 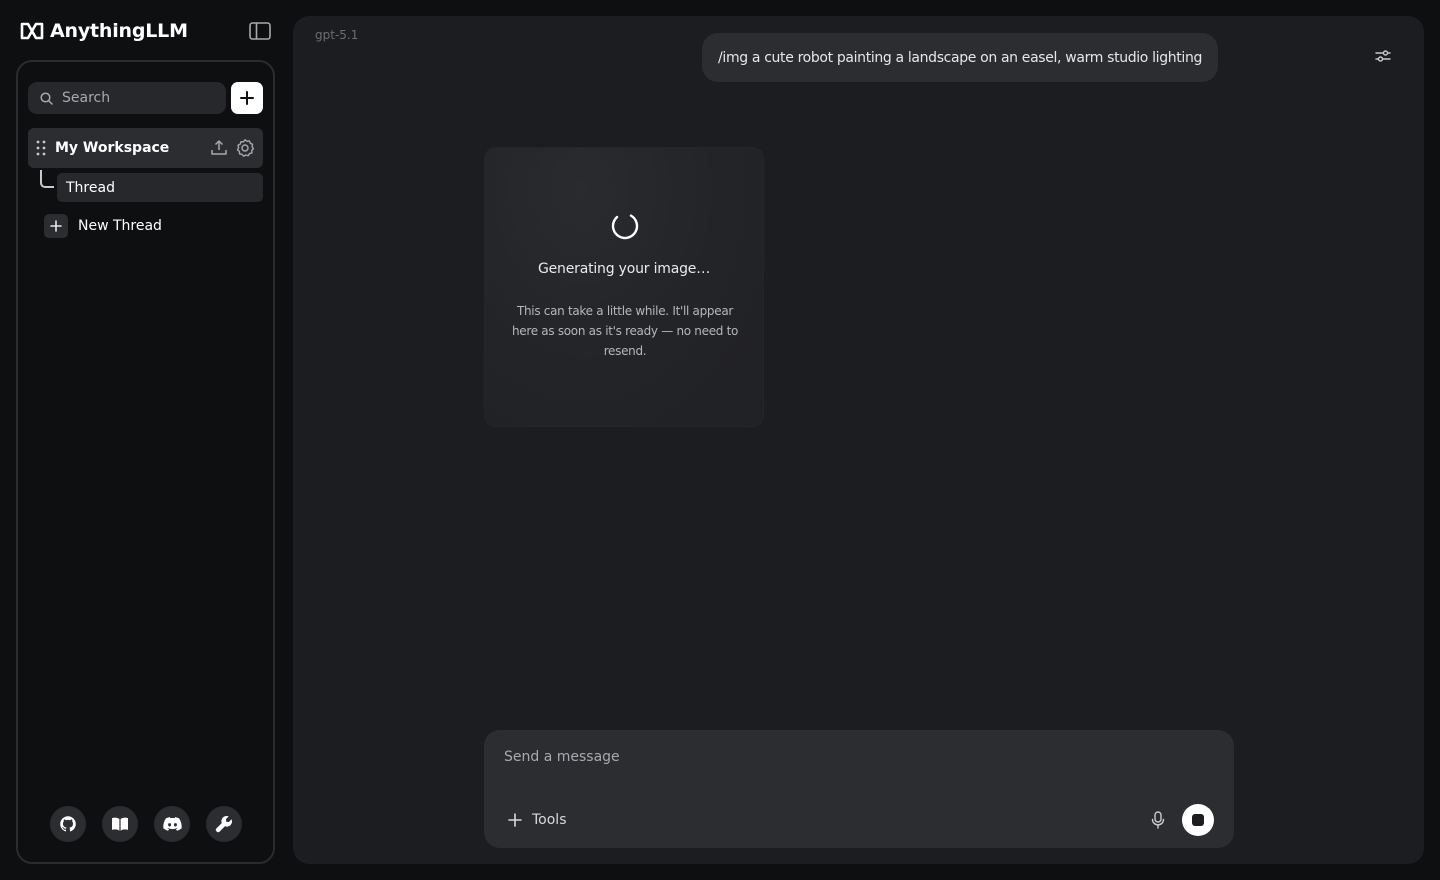 I want to click on docs-button, so click(x=120, y=824).